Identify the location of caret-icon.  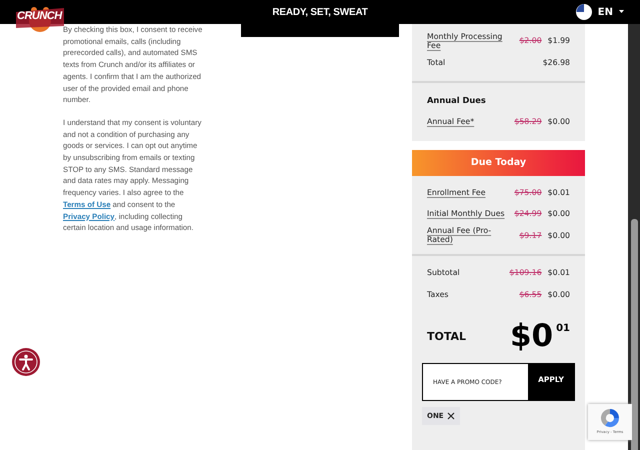
(621, 12).